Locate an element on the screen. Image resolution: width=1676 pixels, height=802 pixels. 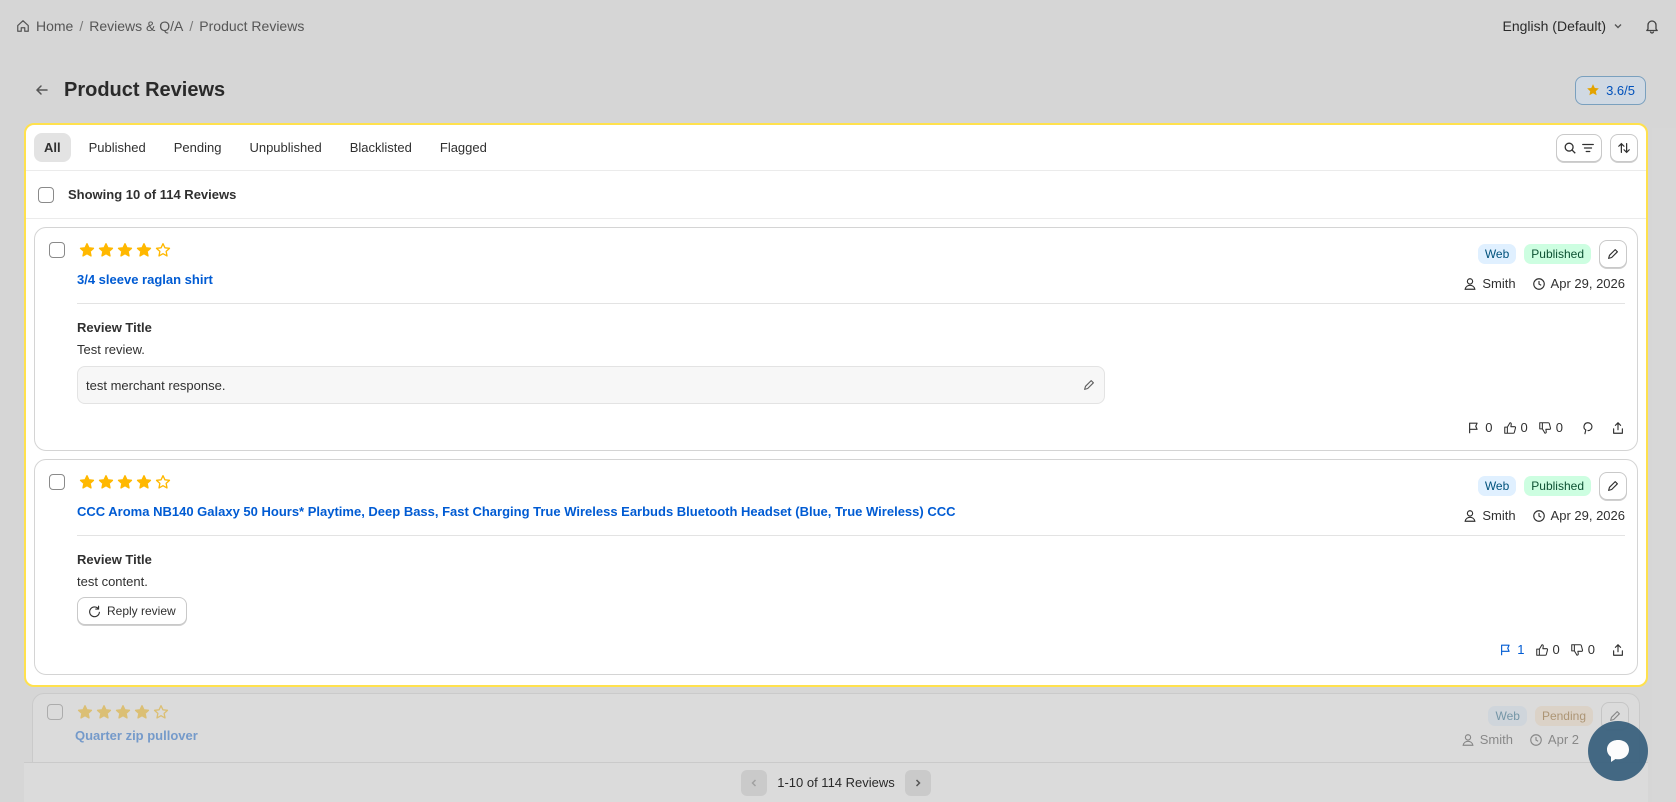
flag-icon is located at coordinates (1473, 427).